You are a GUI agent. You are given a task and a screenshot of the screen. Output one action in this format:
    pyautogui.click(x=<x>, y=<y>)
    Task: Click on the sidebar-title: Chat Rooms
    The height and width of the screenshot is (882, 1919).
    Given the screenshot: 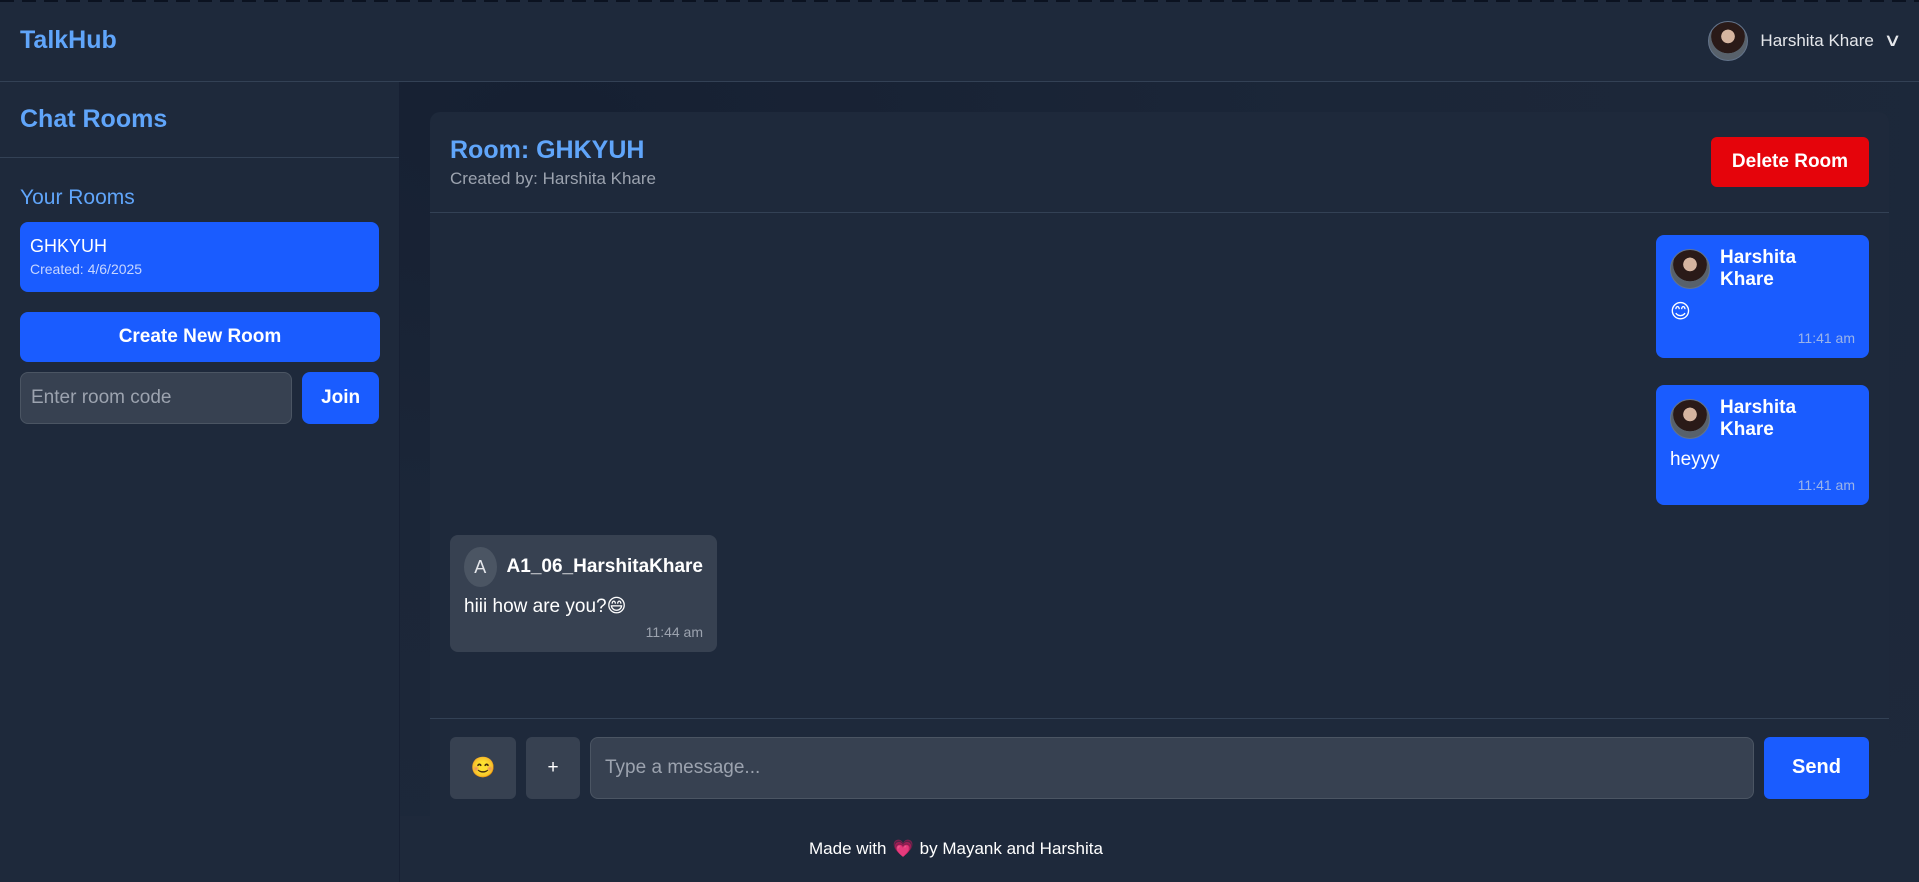 What is the action you would take?
    pyautogui.click(x=199, y=120)
    